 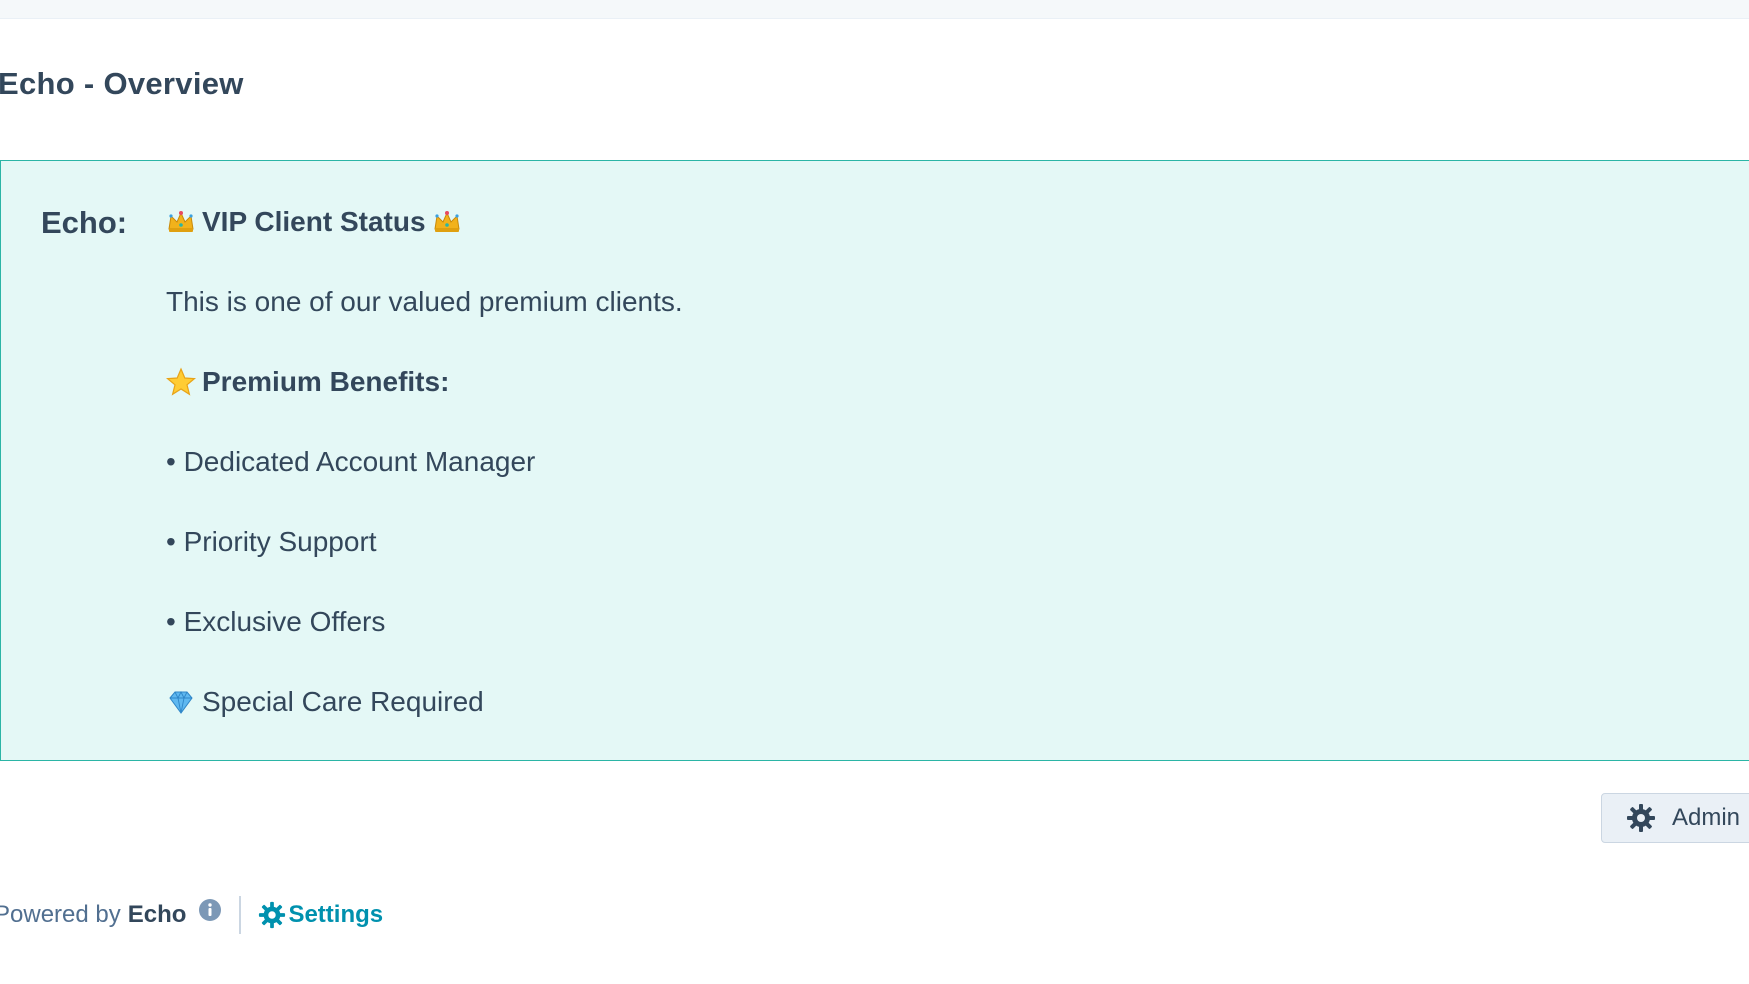 I want to click on benefit-item: • Dedicated Account Manager, so click(x=351, y=461).